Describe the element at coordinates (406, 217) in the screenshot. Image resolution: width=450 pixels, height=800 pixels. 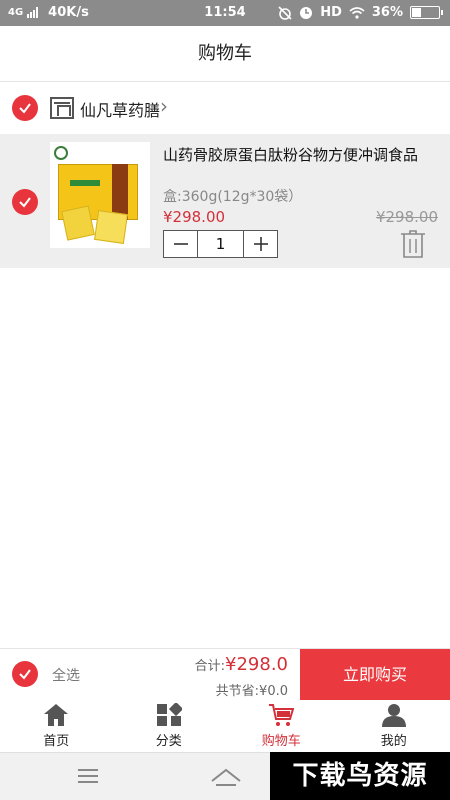
I see `product-original-price: ¥298.00` at that location.